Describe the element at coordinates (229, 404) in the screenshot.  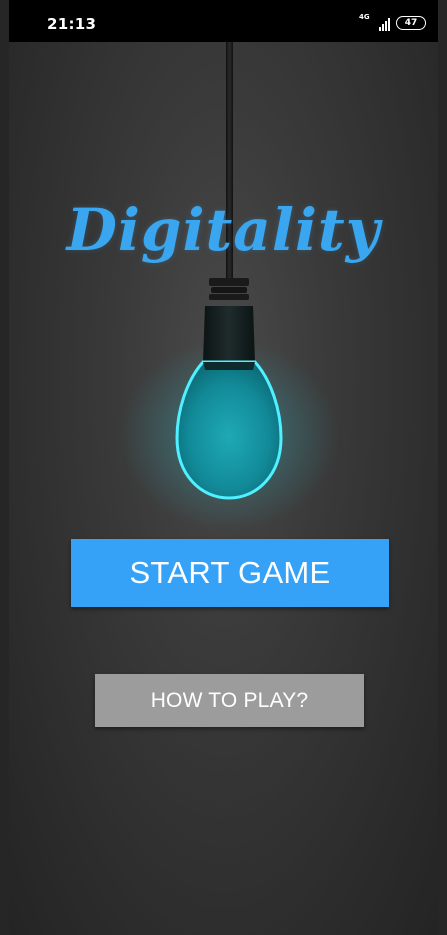
I see `light-bulb-icon` at that location.